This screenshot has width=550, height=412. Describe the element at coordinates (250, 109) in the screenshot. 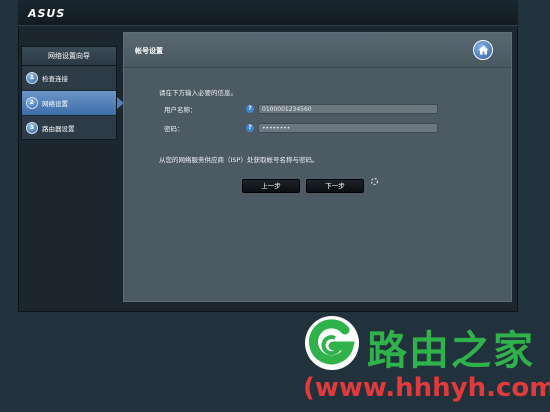

I see `username-help-icon: ?` at that location.